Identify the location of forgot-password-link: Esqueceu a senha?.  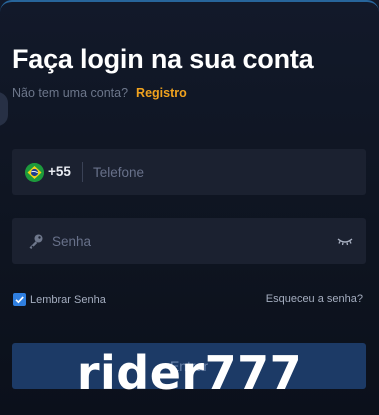
(314, 299).